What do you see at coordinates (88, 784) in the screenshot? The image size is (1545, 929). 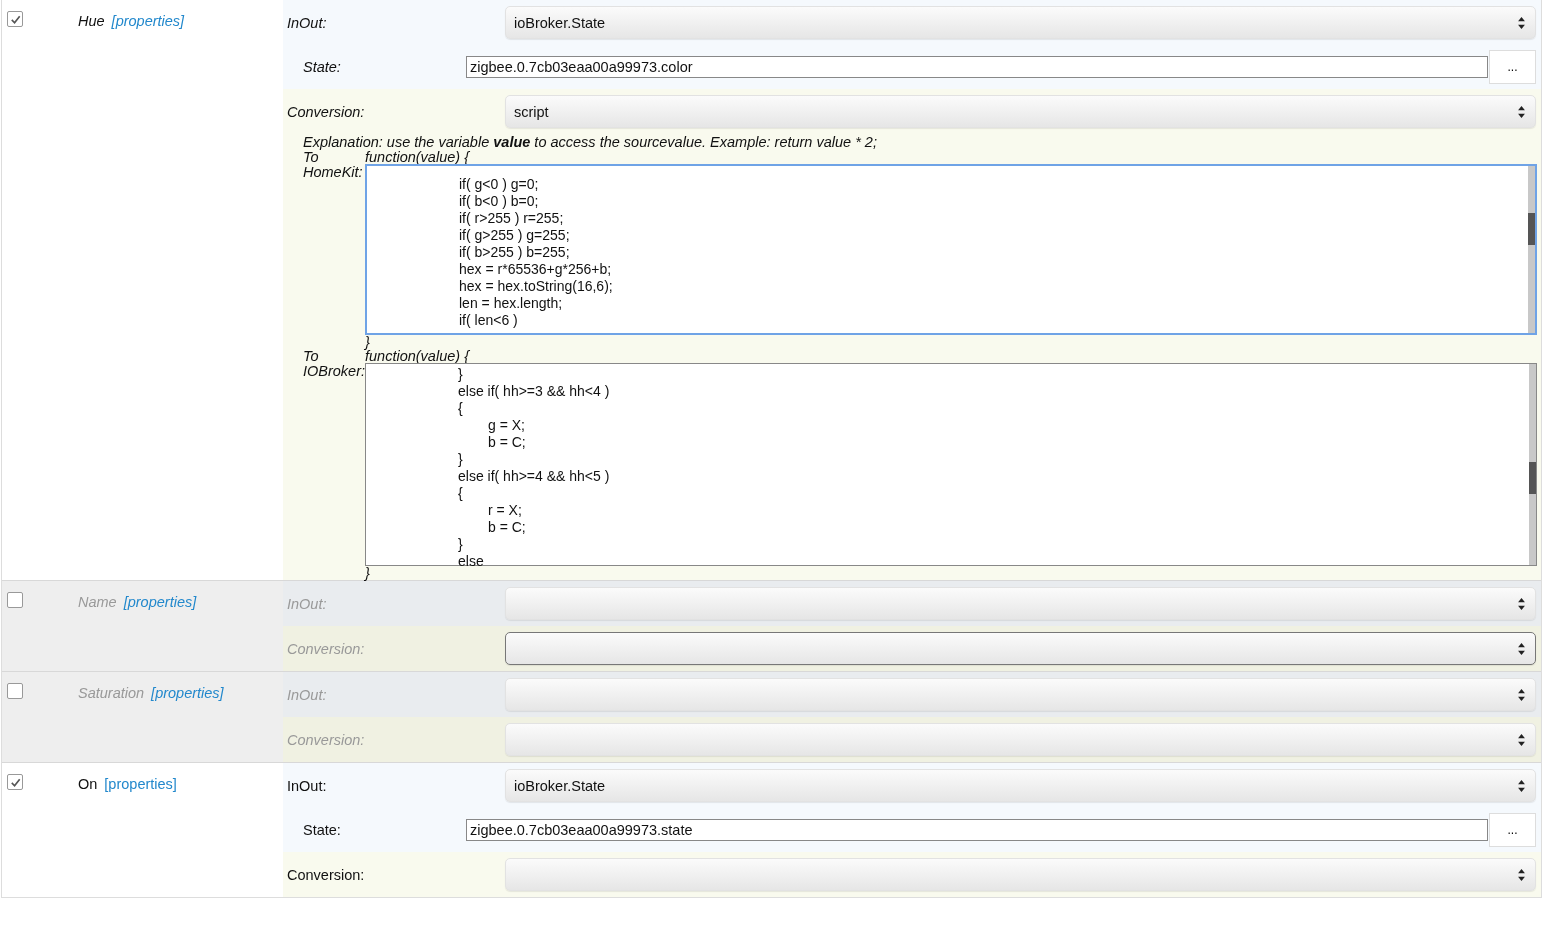 I see `characteristic-name: On` at bounding box center [88, 784].